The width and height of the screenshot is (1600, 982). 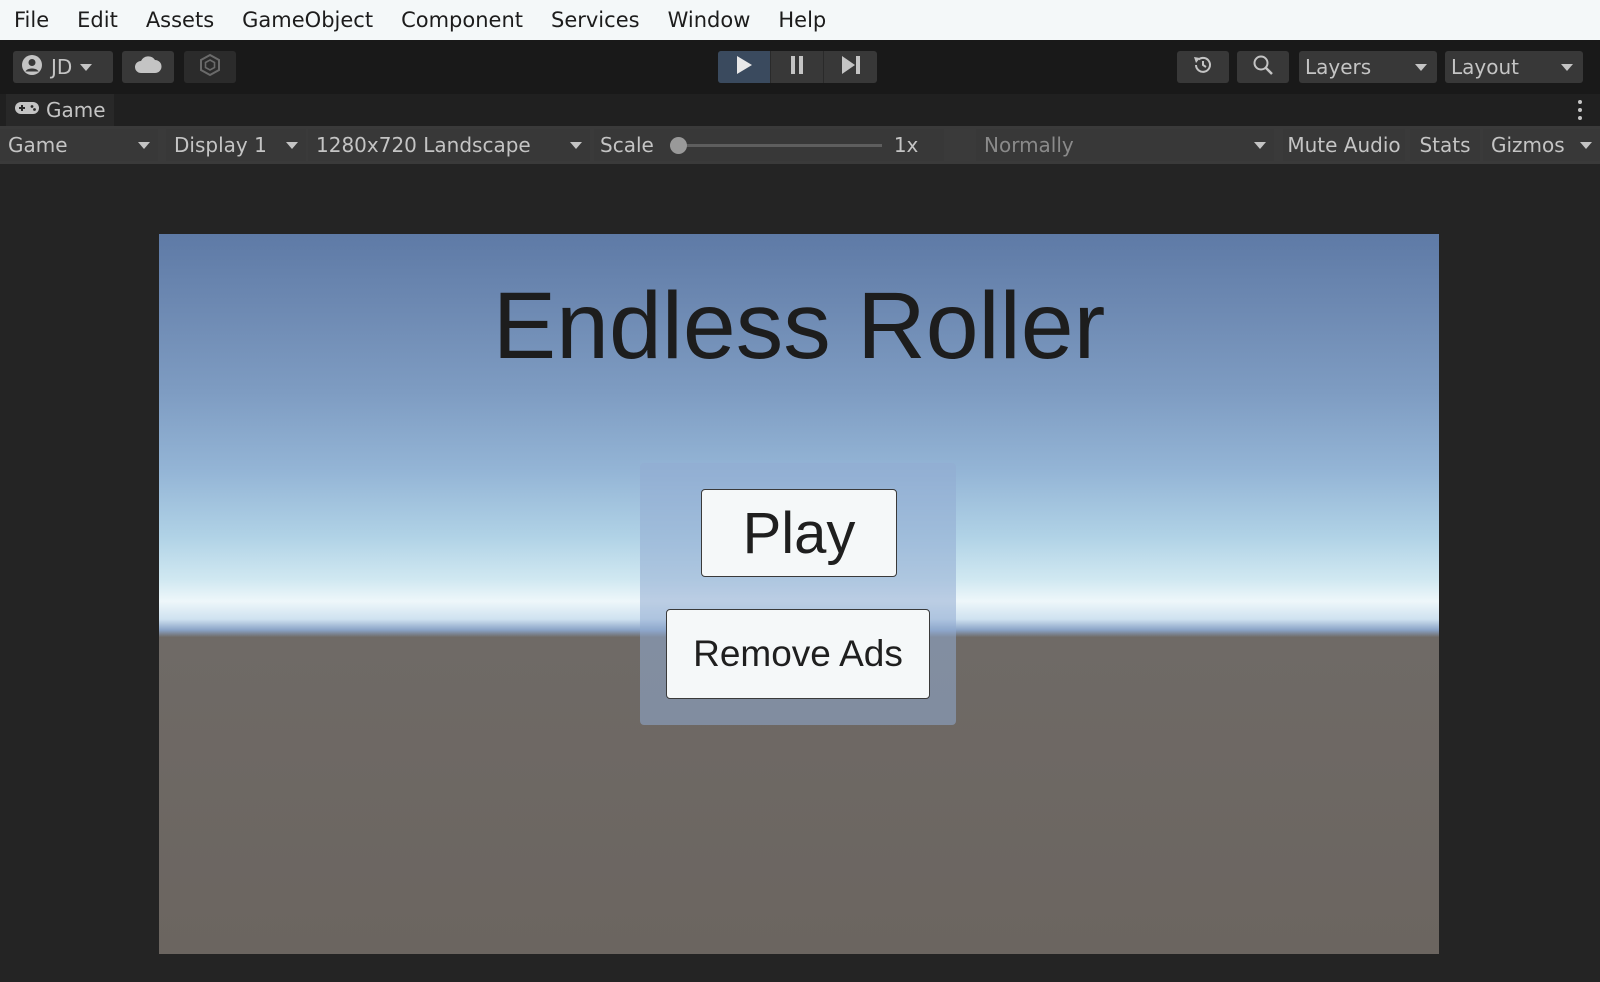 What do you see at coordinates (775, 145) in the screenshot?
I see `scale-slider` at bounding box center [775, 145].